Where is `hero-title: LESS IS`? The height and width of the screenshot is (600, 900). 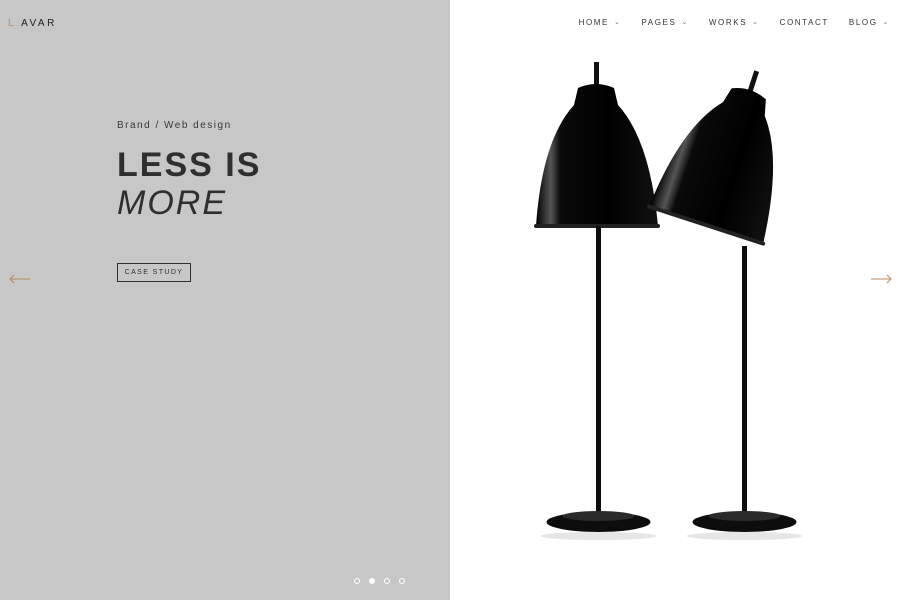 hero-title: LESS IS is located at coordinates (189, 165).